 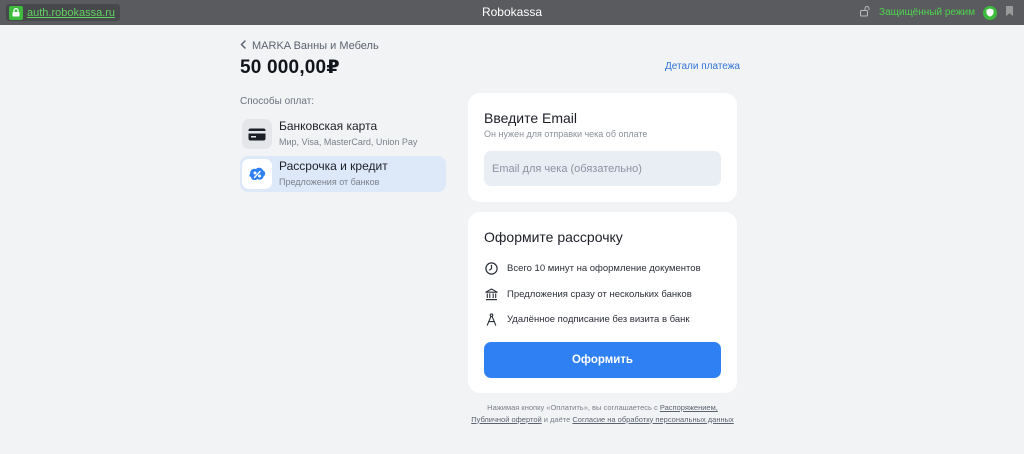 What do you see at coordinates (243, 46) in the screenshot?
I see `chevron-left-icon` at bounding box center [243, 46].